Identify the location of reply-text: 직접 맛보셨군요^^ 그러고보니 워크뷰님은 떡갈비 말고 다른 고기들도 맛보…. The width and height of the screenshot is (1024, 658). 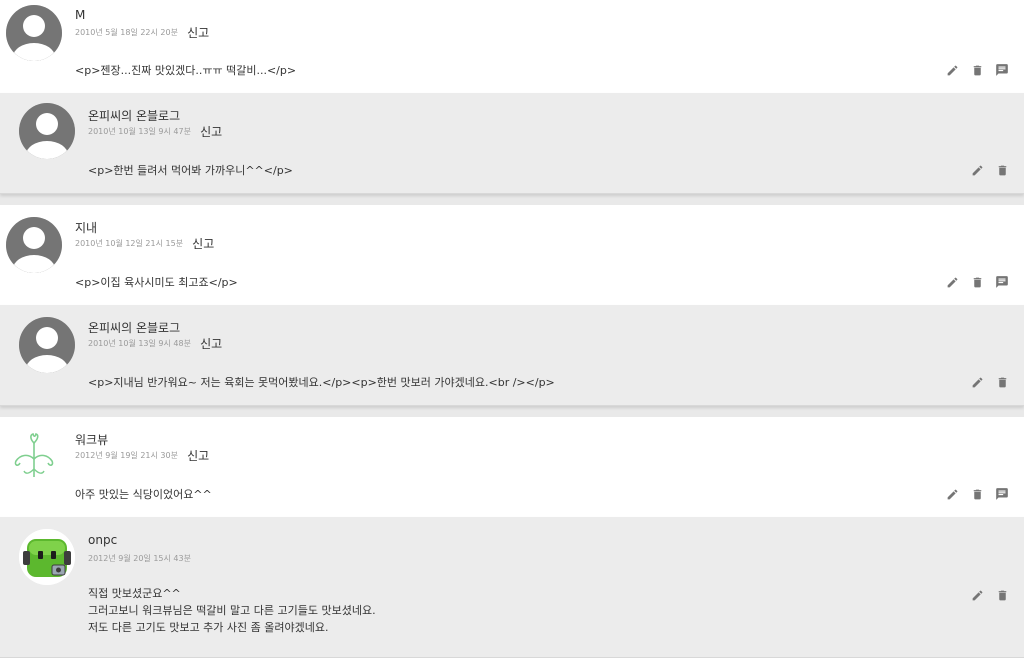
(232, 610).